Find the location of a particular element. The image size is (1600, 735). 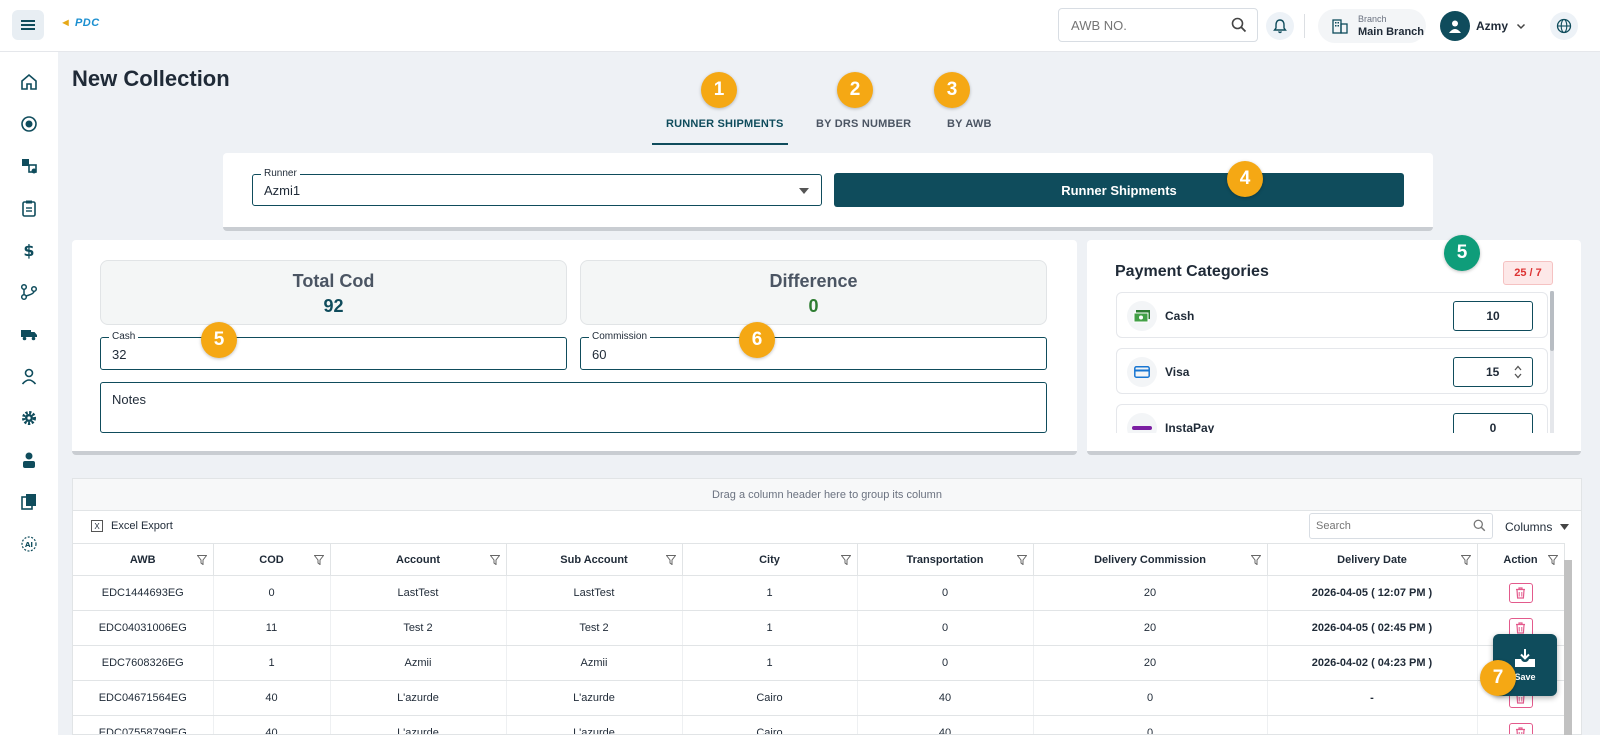

payment-input-visa: 15 is located at coordinates (1493, 372).